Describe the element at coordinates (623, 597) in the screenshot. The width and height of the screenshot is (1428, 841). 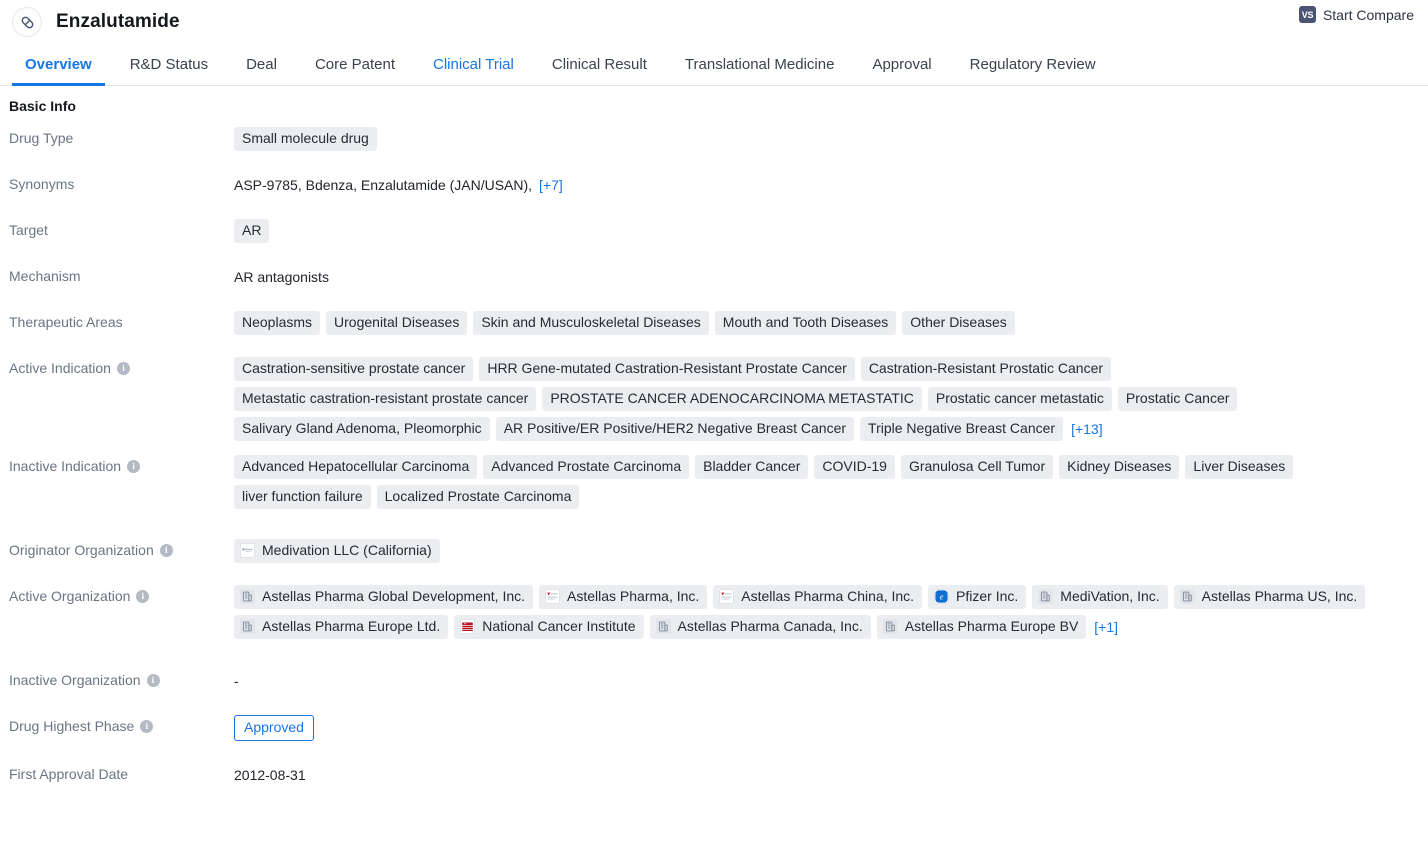
I see `active-organization-tag: Astellas Pharma, Inc.` at that location.